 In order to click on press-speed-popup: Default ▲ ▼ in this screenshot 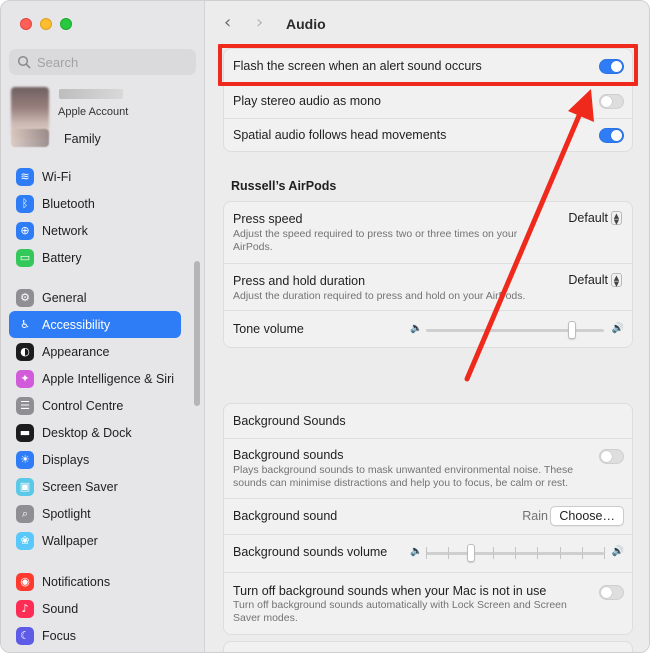, I will do `click(595, 218)`.